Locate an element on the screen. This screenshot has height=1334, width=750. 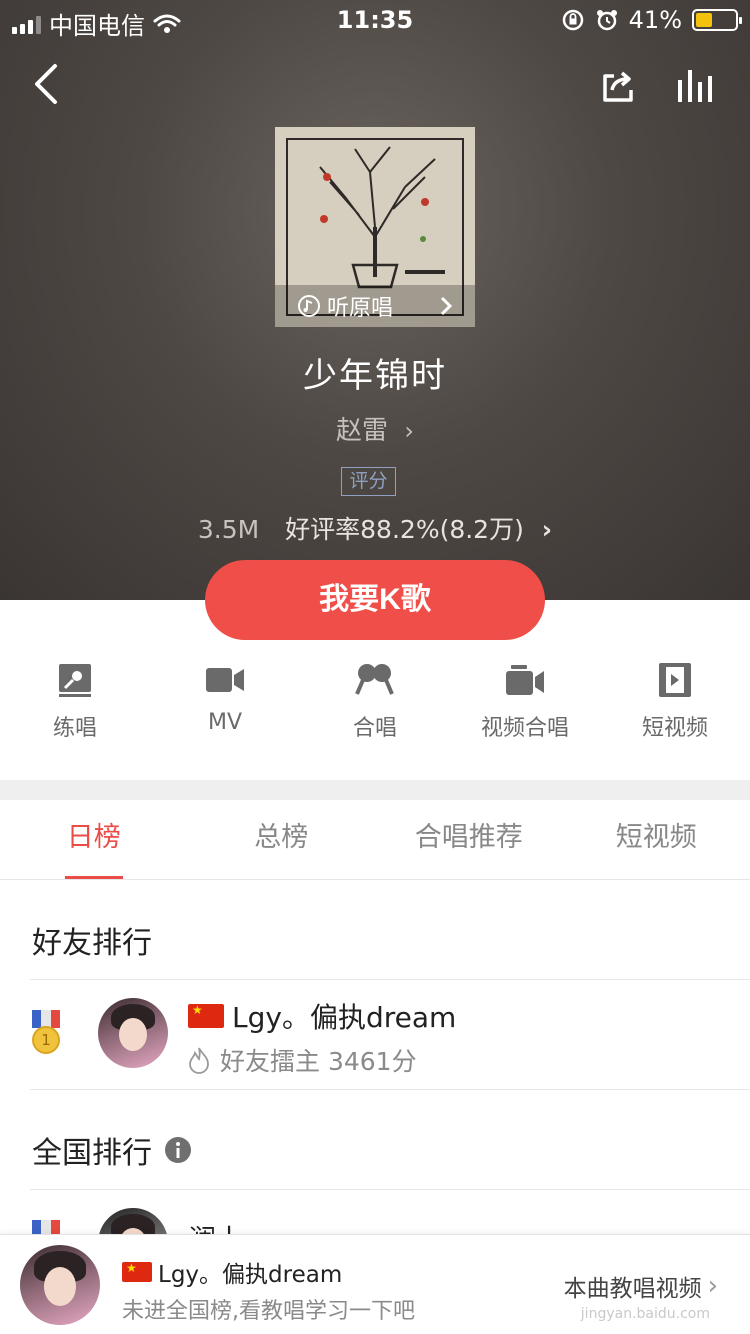
video-camera-icon is located at coordinates (225, 680).